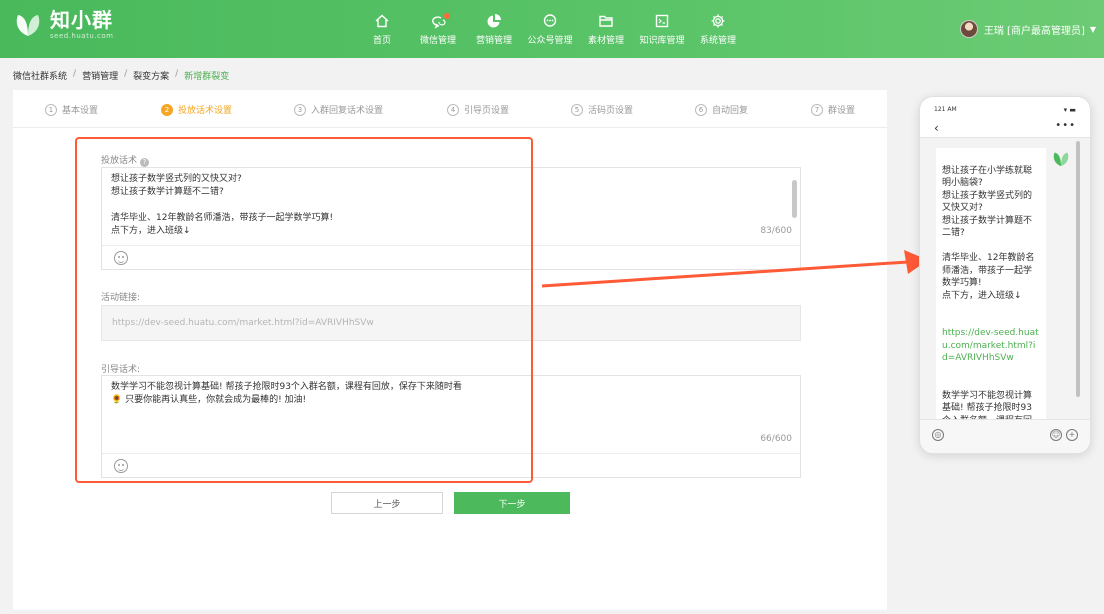  Describe the element at coordinates (51, 109) in the screenshot. I see `step-number: 1` at that location.